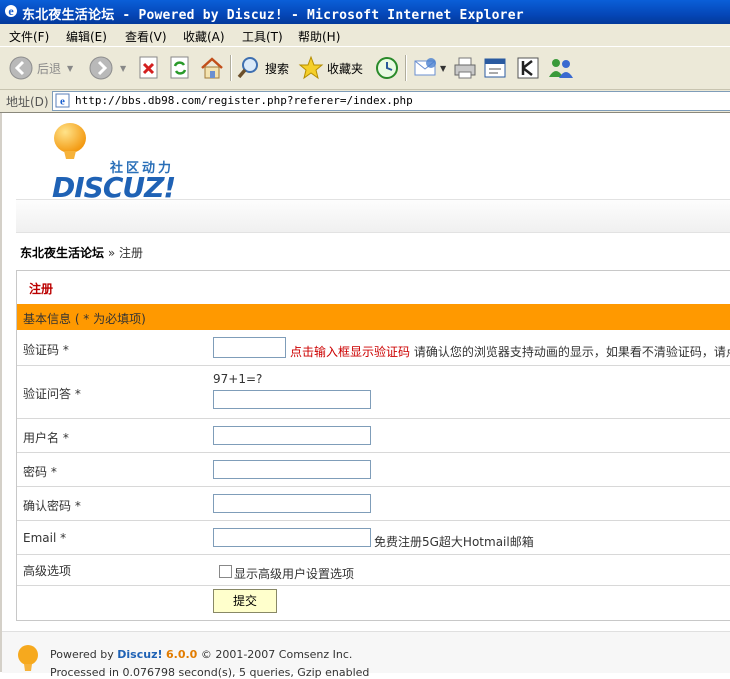  What do you see at coordinates (262, 36) in the screenshot?
I see `menu-tools: 工具(T)` at bounding box center [262, 36].